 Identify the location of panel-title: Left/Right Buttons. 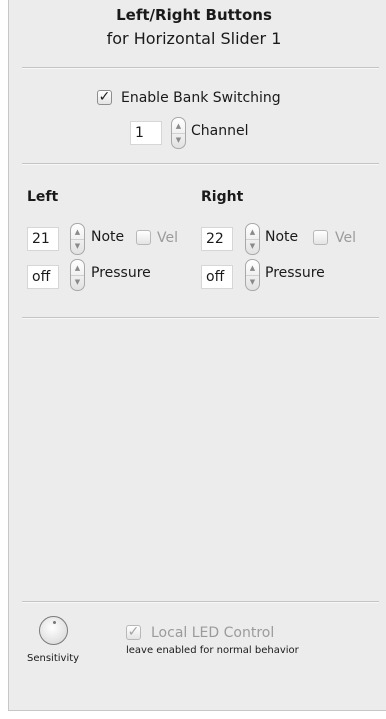
(194, 15).